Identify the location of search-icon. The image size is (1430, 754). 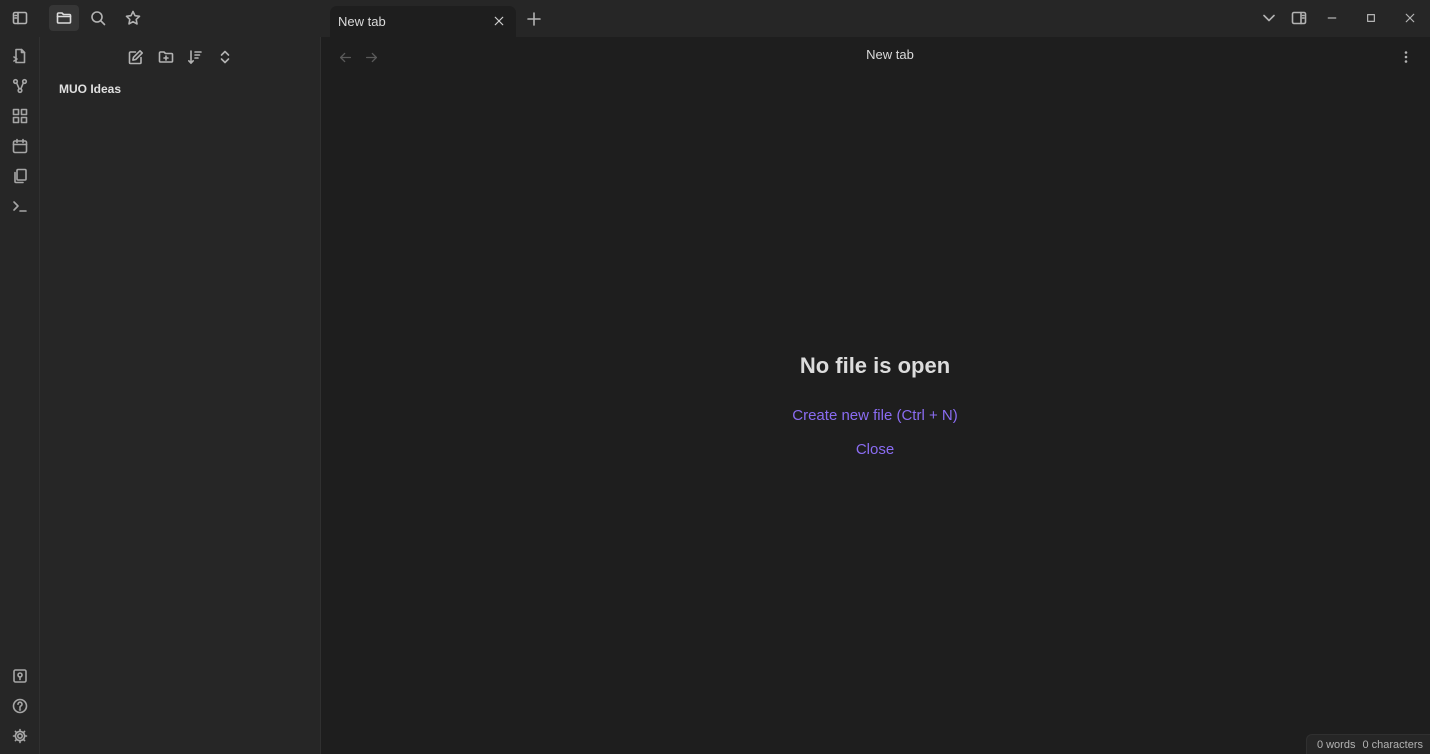
(98, 18).